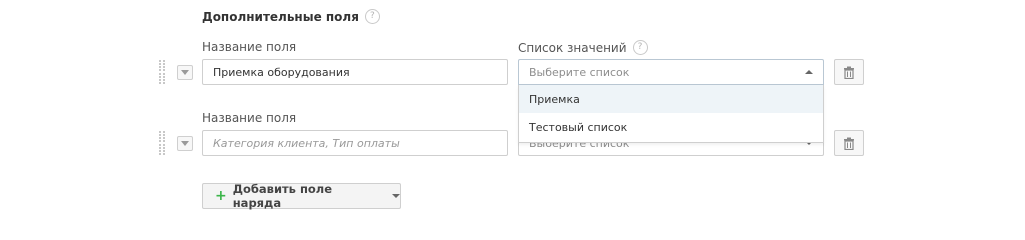  I want to click on dropdown-option: Тестовый список, so click(671, 127).